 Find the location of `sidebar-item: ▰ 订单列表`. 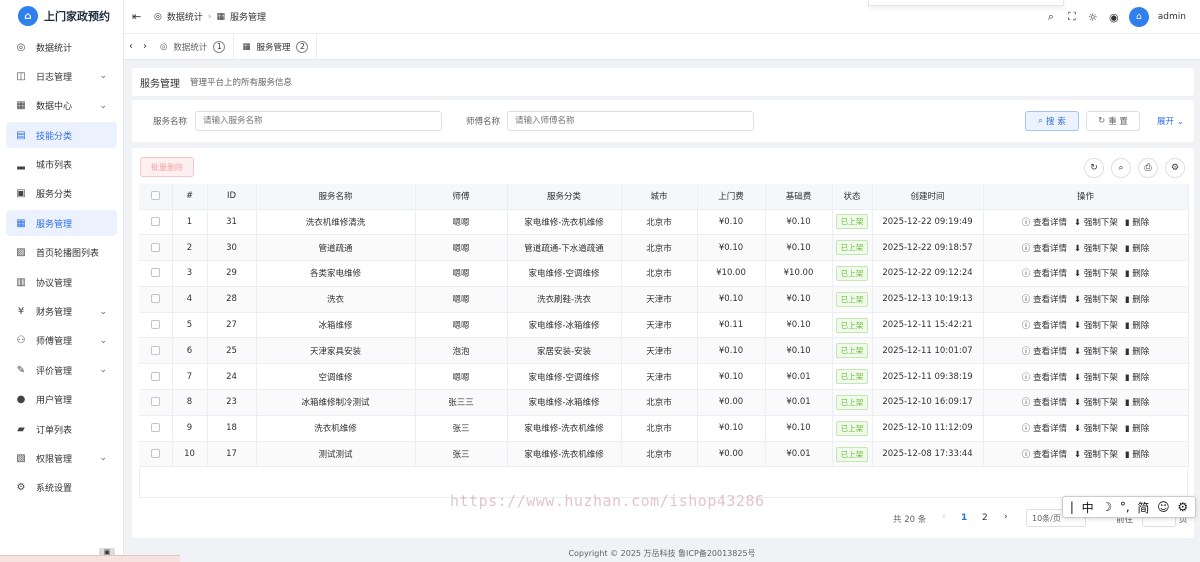

sidebar-item: ▰ 订单列表 is located at coordinates (61, 429).